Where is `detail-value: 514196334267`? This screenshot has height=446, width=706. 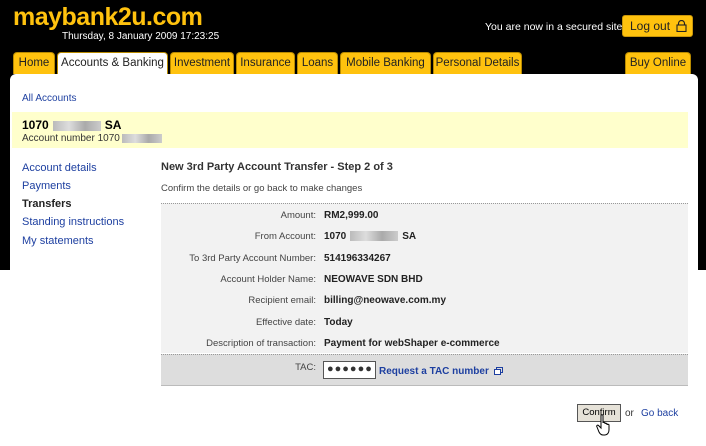 detail-value: 514196334267 is located at coordinates (357, 258).